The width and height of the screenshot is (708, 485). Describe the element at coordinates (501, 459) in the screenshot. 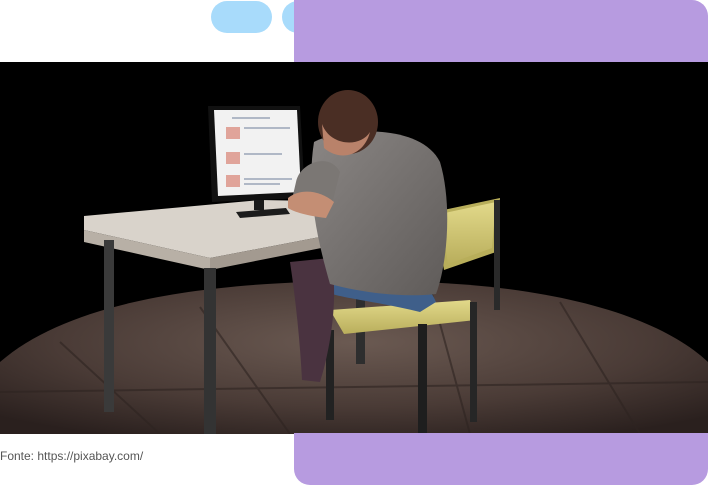

I see `decor-banner-bottom` at that location.